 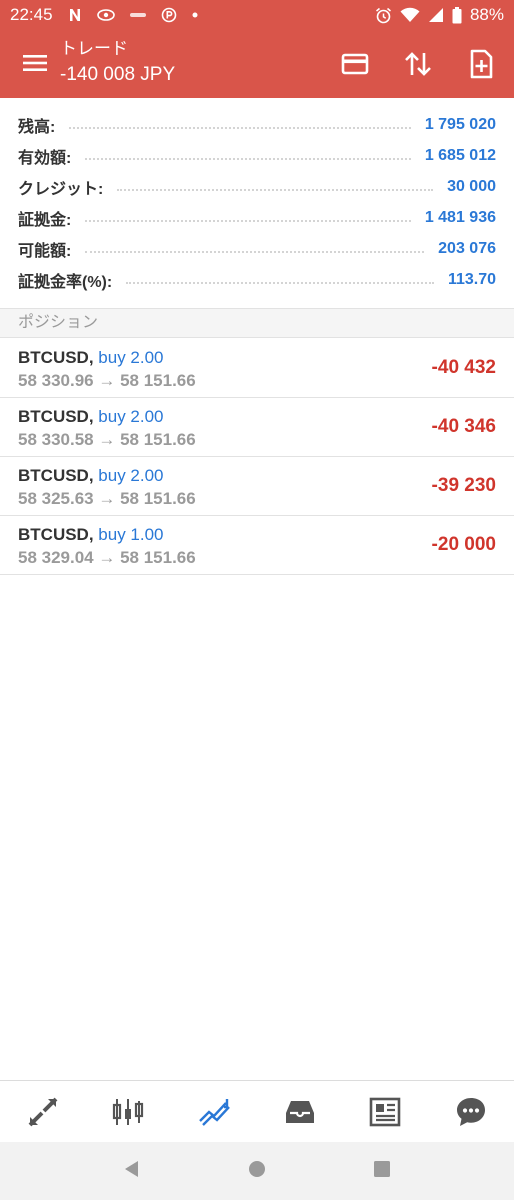 What do you see at coordinates (383, 15) in the screenshot?
I see `alarm-icon` at bounding box center [383, 15].